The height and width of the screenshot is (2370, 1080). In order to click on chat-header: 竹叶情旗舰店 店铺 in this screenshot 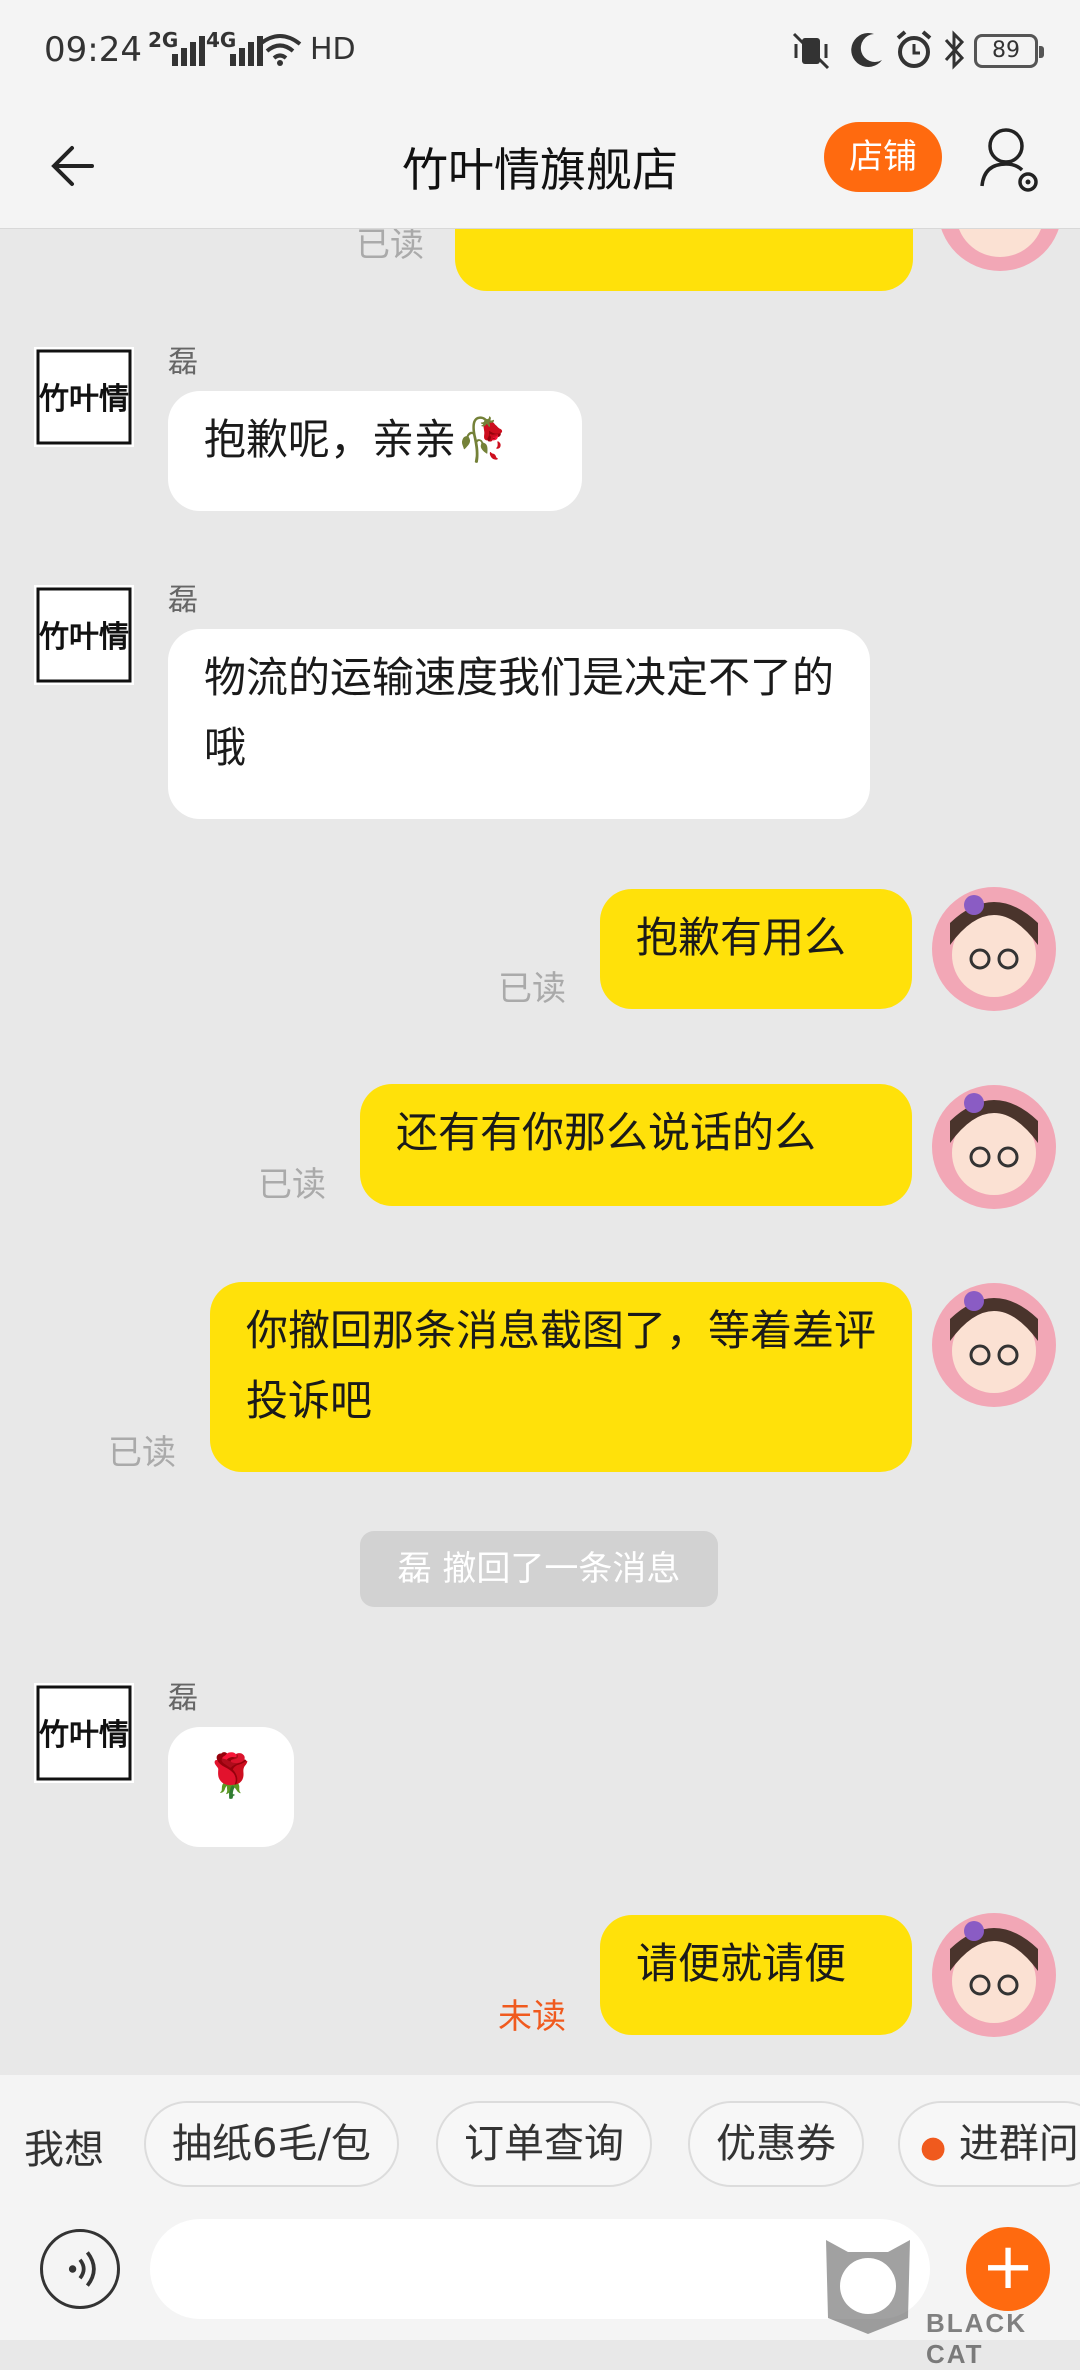, I will do `click(540, 168)`.